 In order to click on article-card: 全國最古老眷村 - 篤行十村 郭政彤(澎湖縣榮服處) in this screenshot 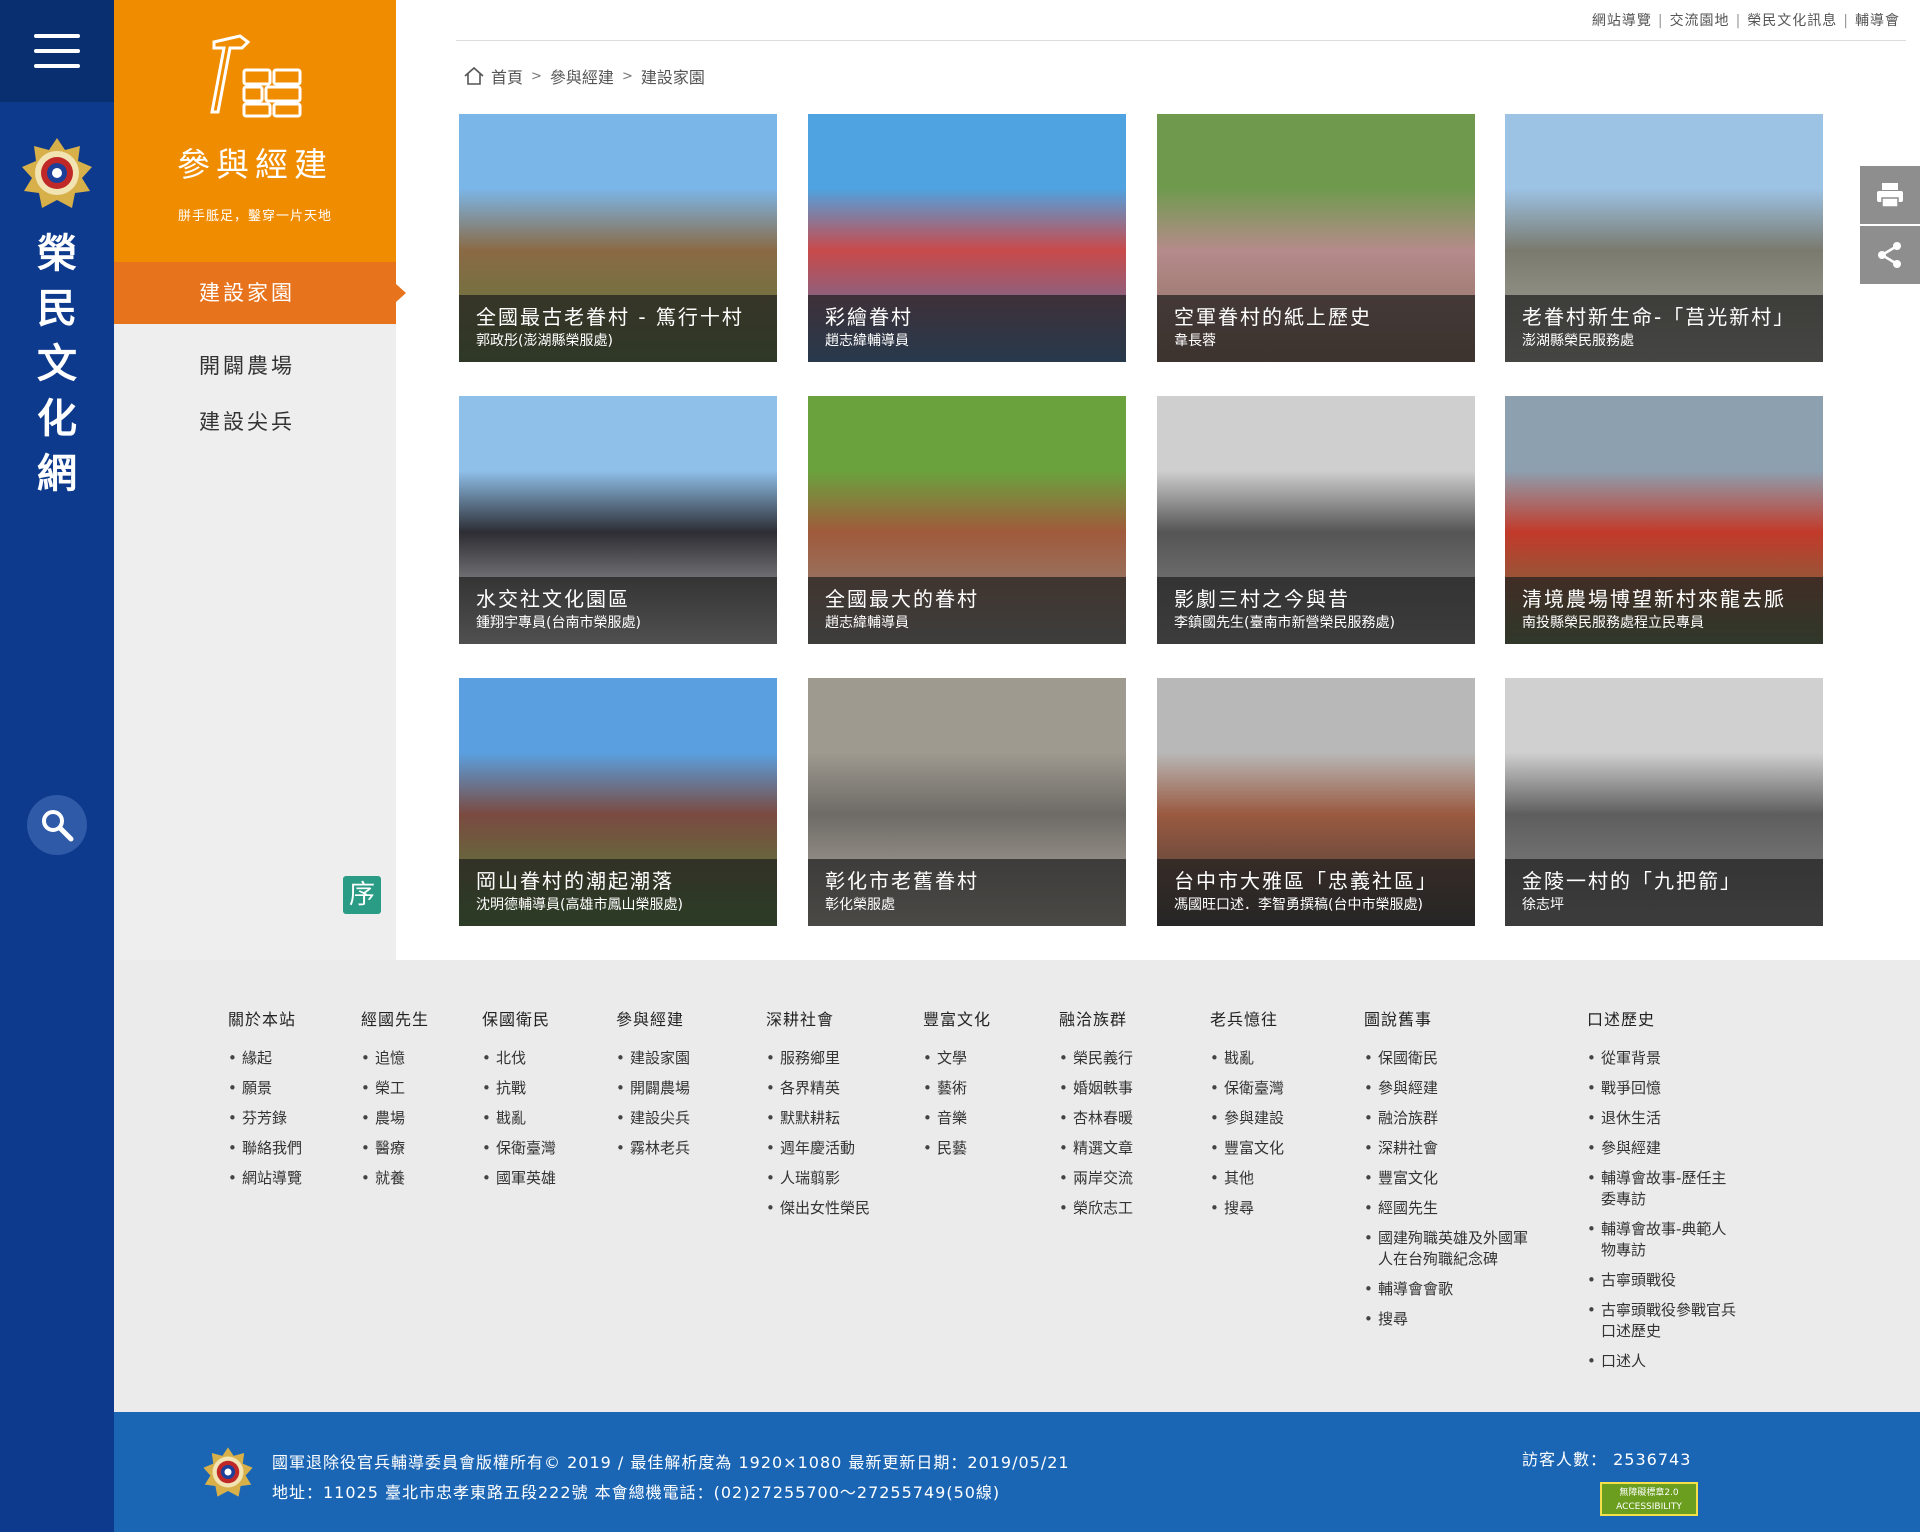, I will do `click(618, 238)`.